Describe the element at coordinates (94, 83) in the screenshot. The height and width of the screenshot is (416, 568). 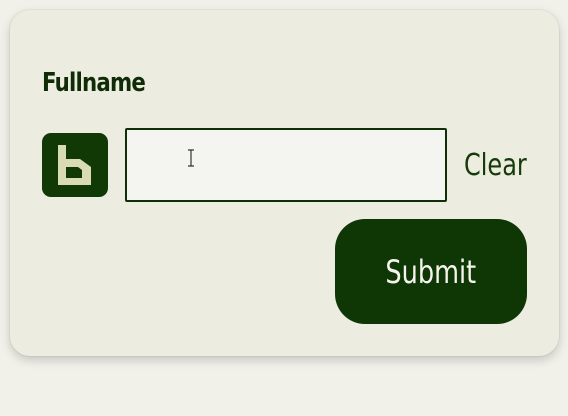
I see `fullname-label: Fullname` at that location.